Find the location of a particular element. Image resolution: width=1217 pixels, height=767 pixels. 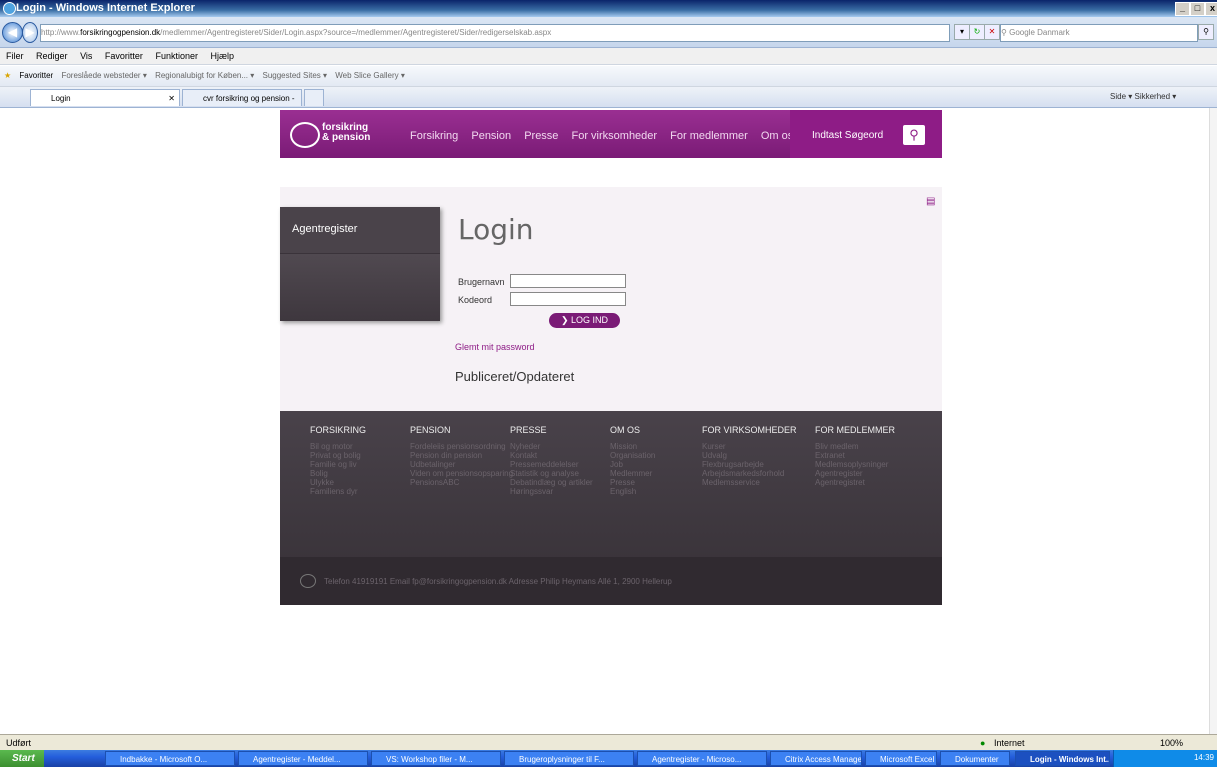

nav-presse: Presse is located at coordinates (541, 136).